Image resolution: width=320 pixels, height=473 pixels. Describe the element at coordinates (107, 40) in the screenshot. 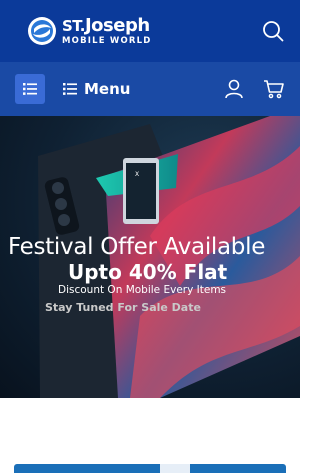

I see `brand-tagline: MOBILE WORLD` at that location.